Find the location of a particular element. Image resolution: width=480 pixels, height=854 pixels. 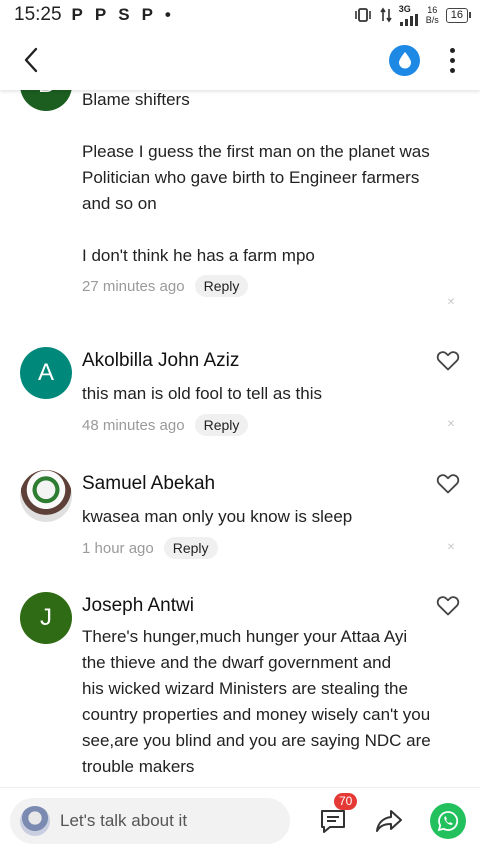

notification-icon-1: P is located at coordinates (77, 14).